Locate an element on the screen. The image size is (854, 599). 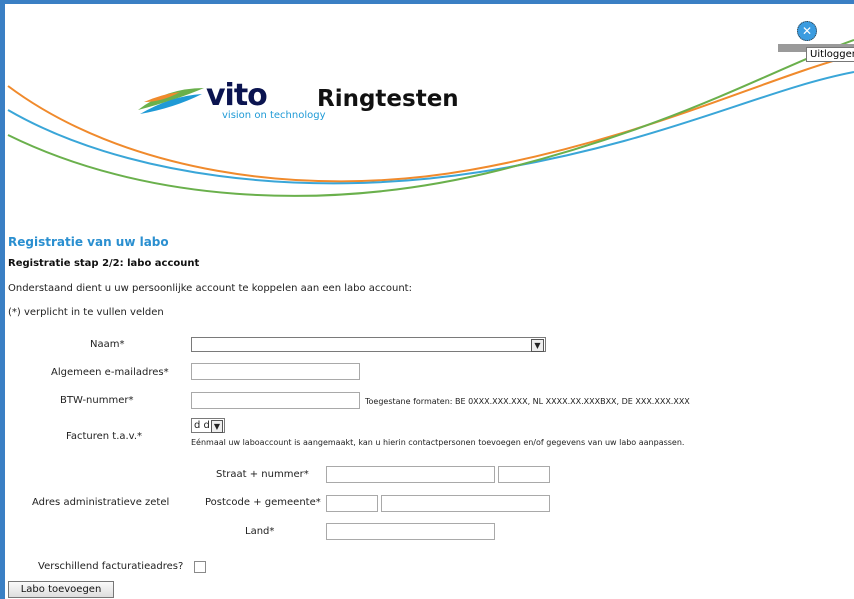
required-note: (*) verplicht in te vullen velden is located at coordinates (86, 312).